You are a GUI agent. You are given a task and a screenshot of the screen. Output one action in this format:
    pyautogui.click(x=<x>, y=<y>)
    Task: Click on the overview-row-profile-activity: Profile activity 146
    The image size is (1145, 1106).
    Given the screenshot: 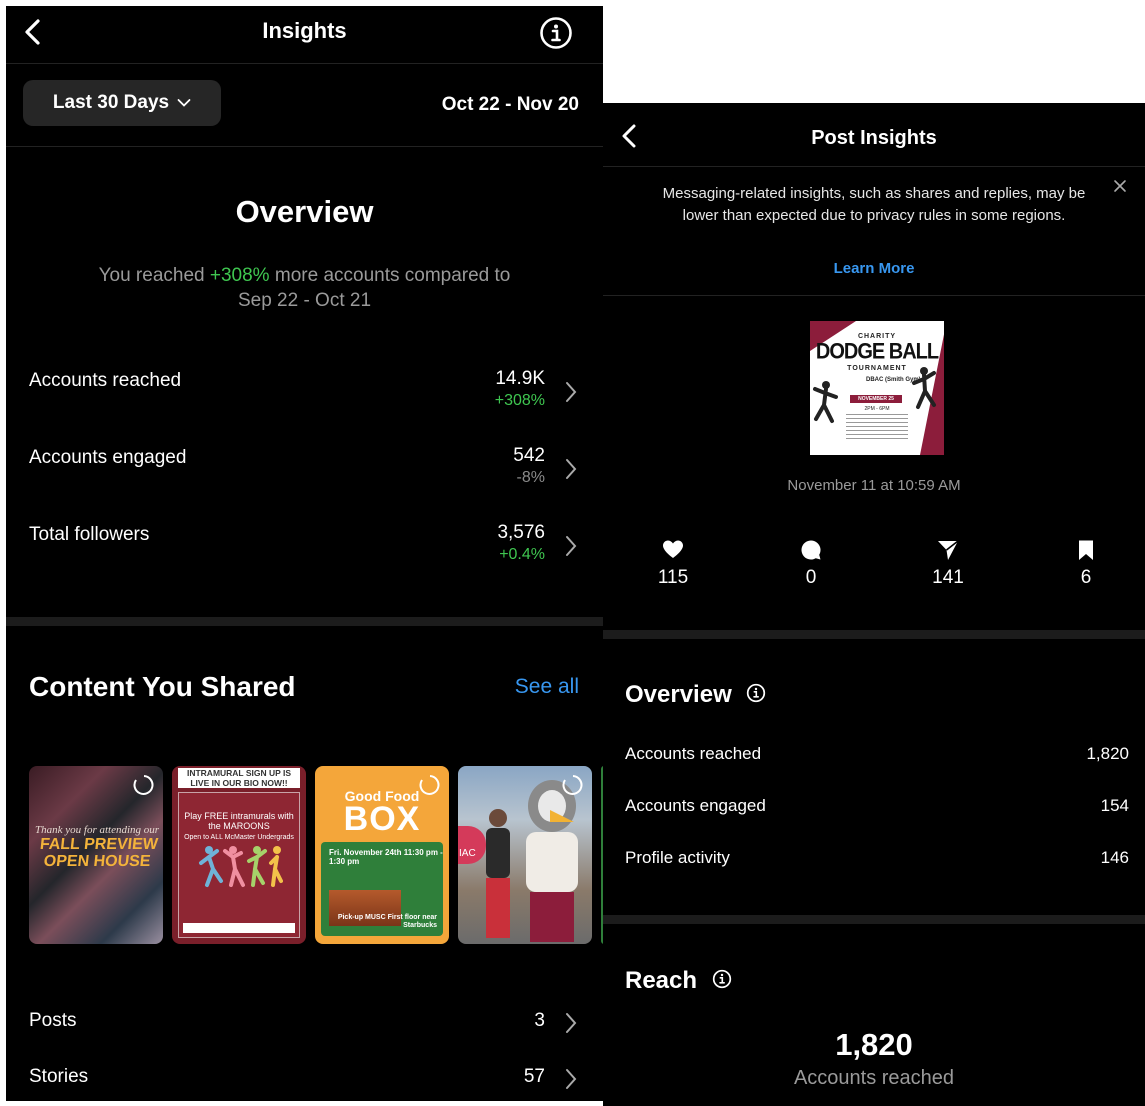 What is the action you would take?
    pyautogui.click(x=877, y=860)
    